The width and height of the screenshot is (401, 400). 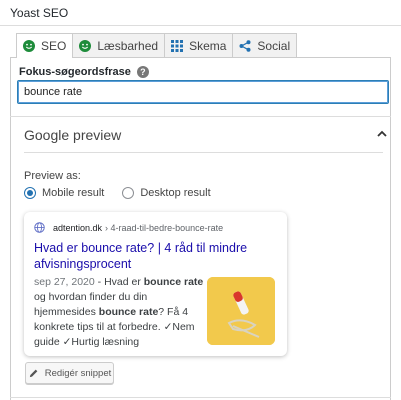 I want to click on mobile-result-label: Mobile result, so click(x=73, y=193).